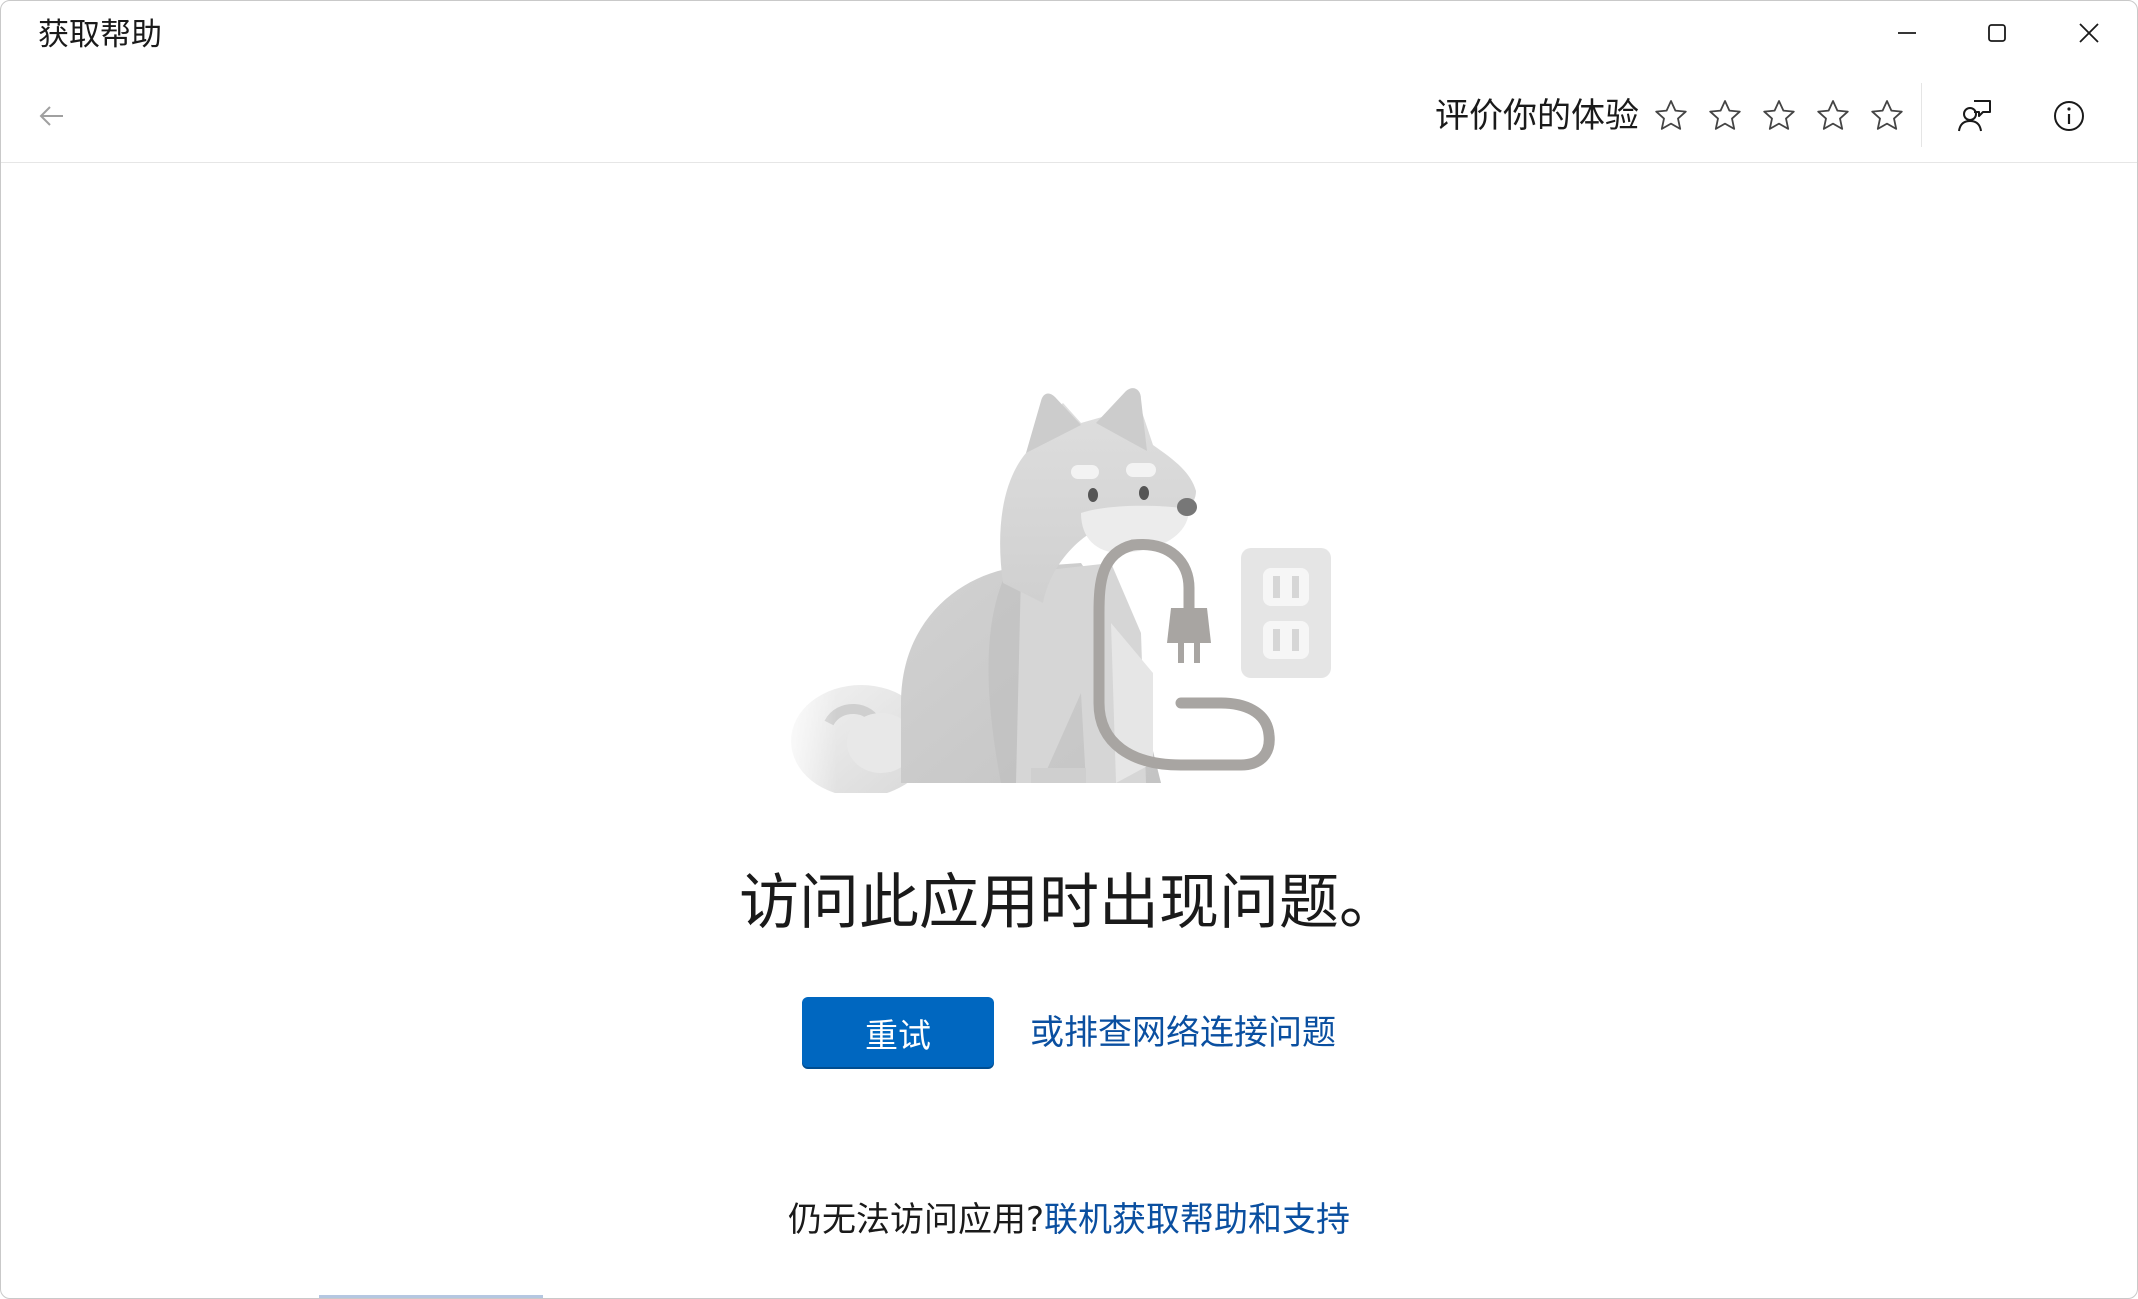  What do you see at coordinates (1056, 590) in the screenshot?
I see `dog-unplugged-illustration` at bounding box center [1056, 590].